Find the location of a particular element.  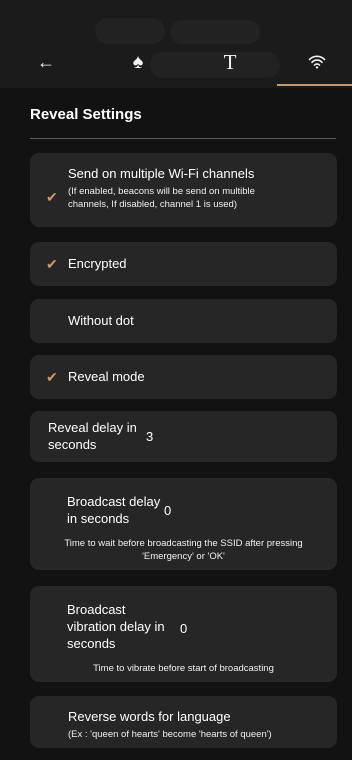

setting-label: Reveal mode is located at coordinates (106, 376).